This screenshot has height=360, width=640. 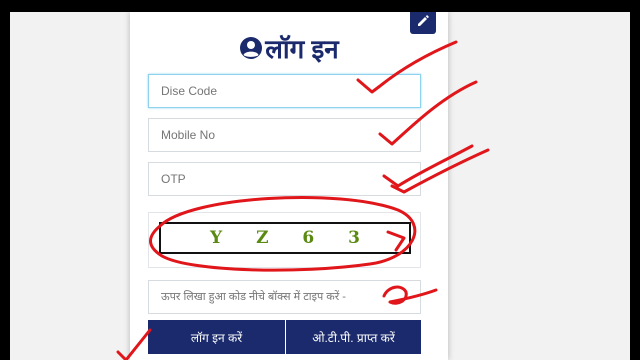 I want to click on get-otp-button-label: ओ.टी.पी. प्राप्त करें, so click(x=353, y=337).